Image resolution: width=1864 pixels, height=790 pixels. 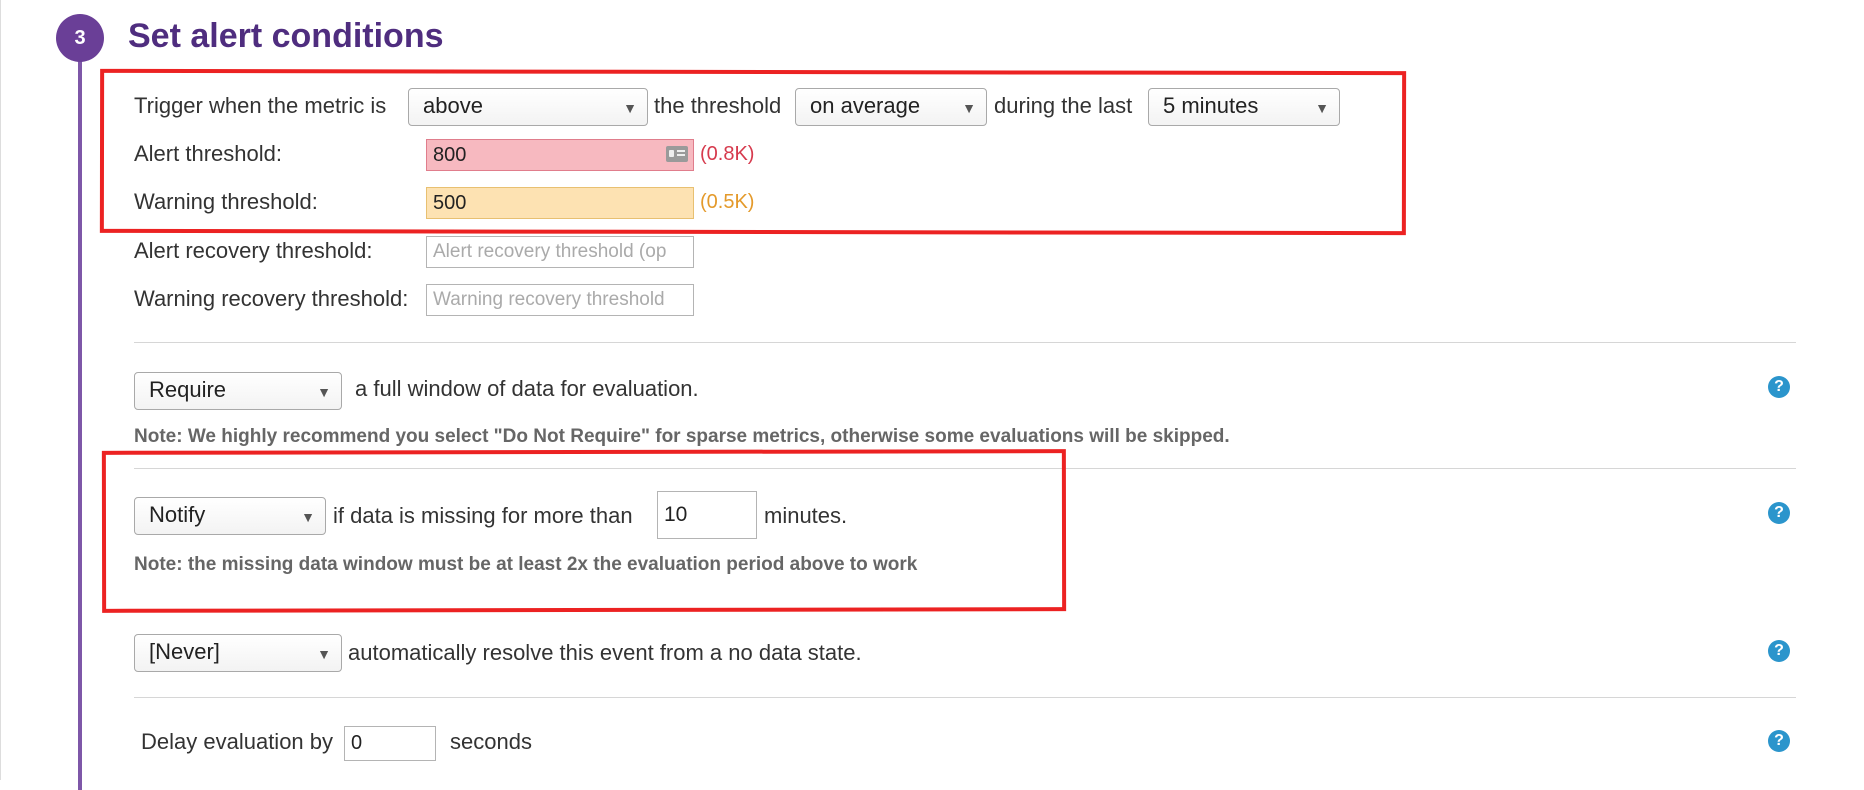 What do you see at coordinates (560, 300) in the screenshot?
I see `warning-recovery-input` at bounding box center [560, 300].